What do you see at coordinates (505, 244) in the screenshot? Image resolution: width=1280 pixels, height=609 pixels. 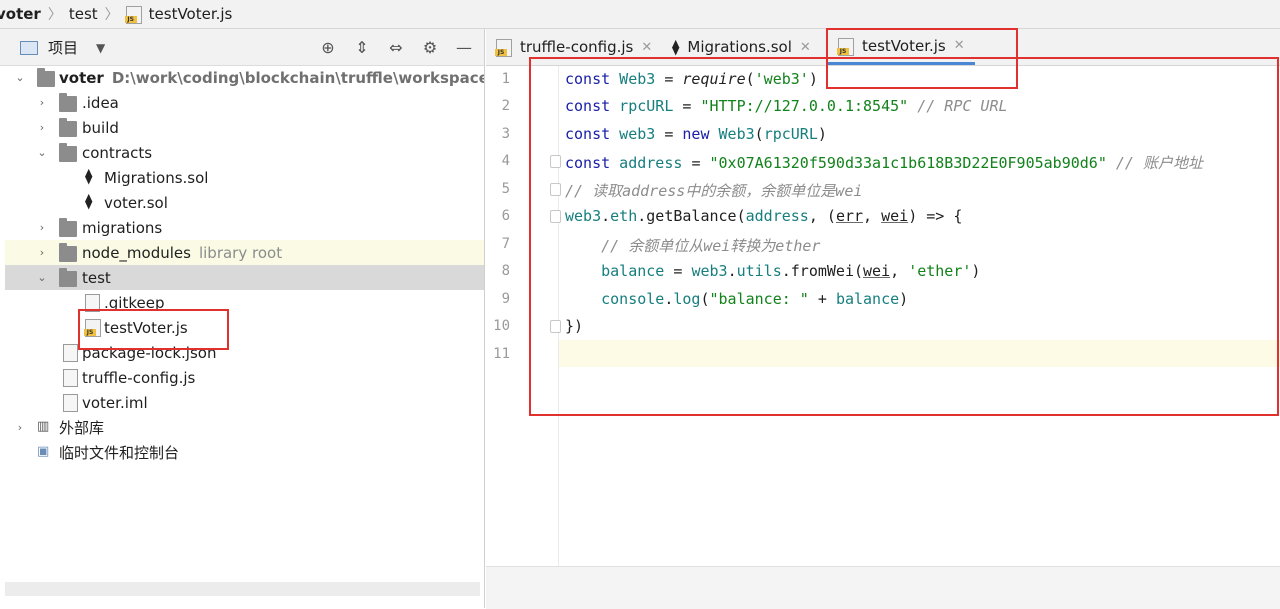 I see `line-number: 7` at bounding box center [505, 244].